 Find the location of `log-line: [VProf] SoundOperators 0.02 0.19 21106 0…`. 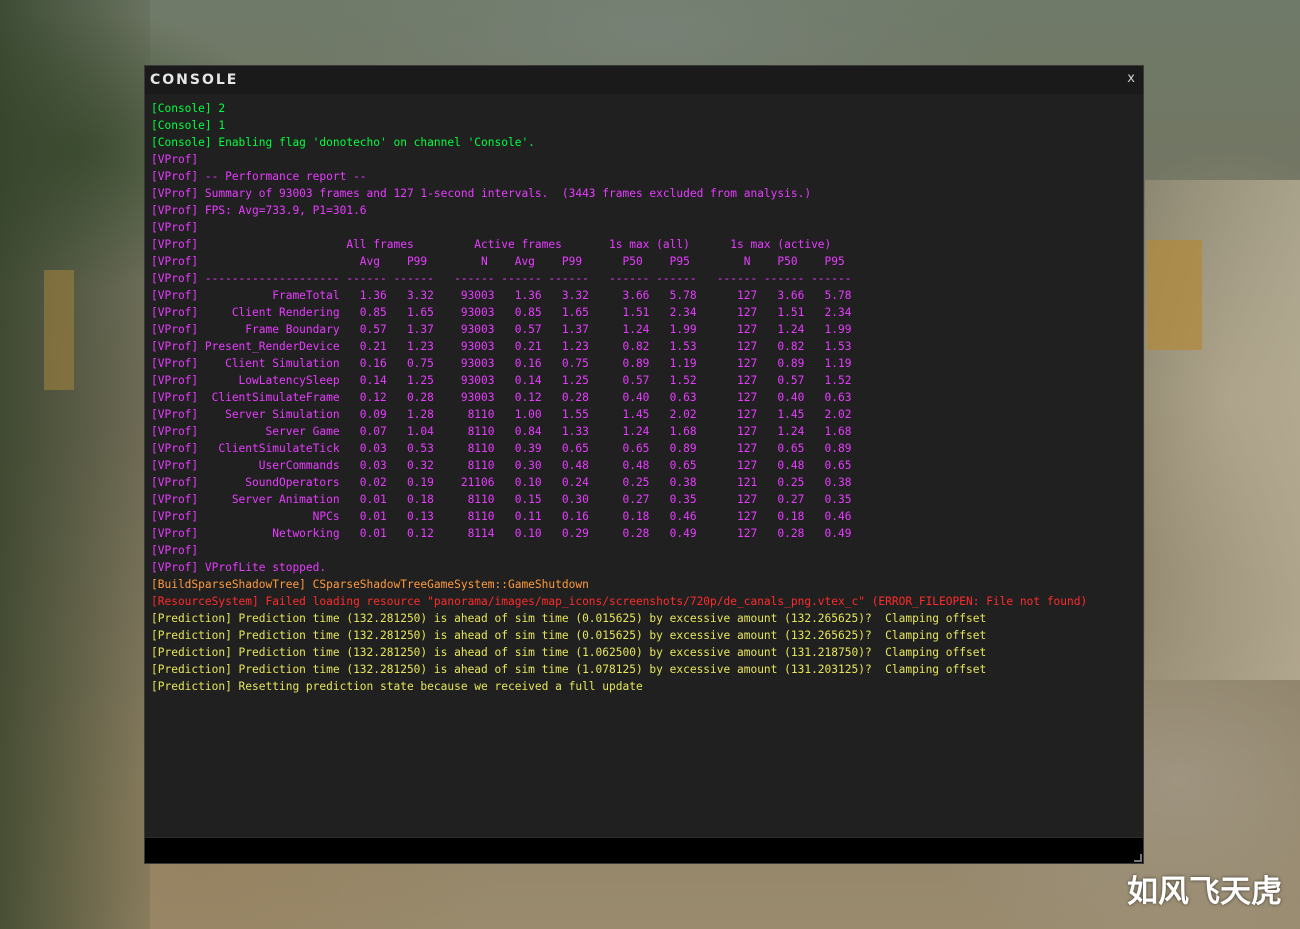

log-line: [VProf] SoundOperators 0.02 0.19 21106 0… is located at coordinates (501, 482).